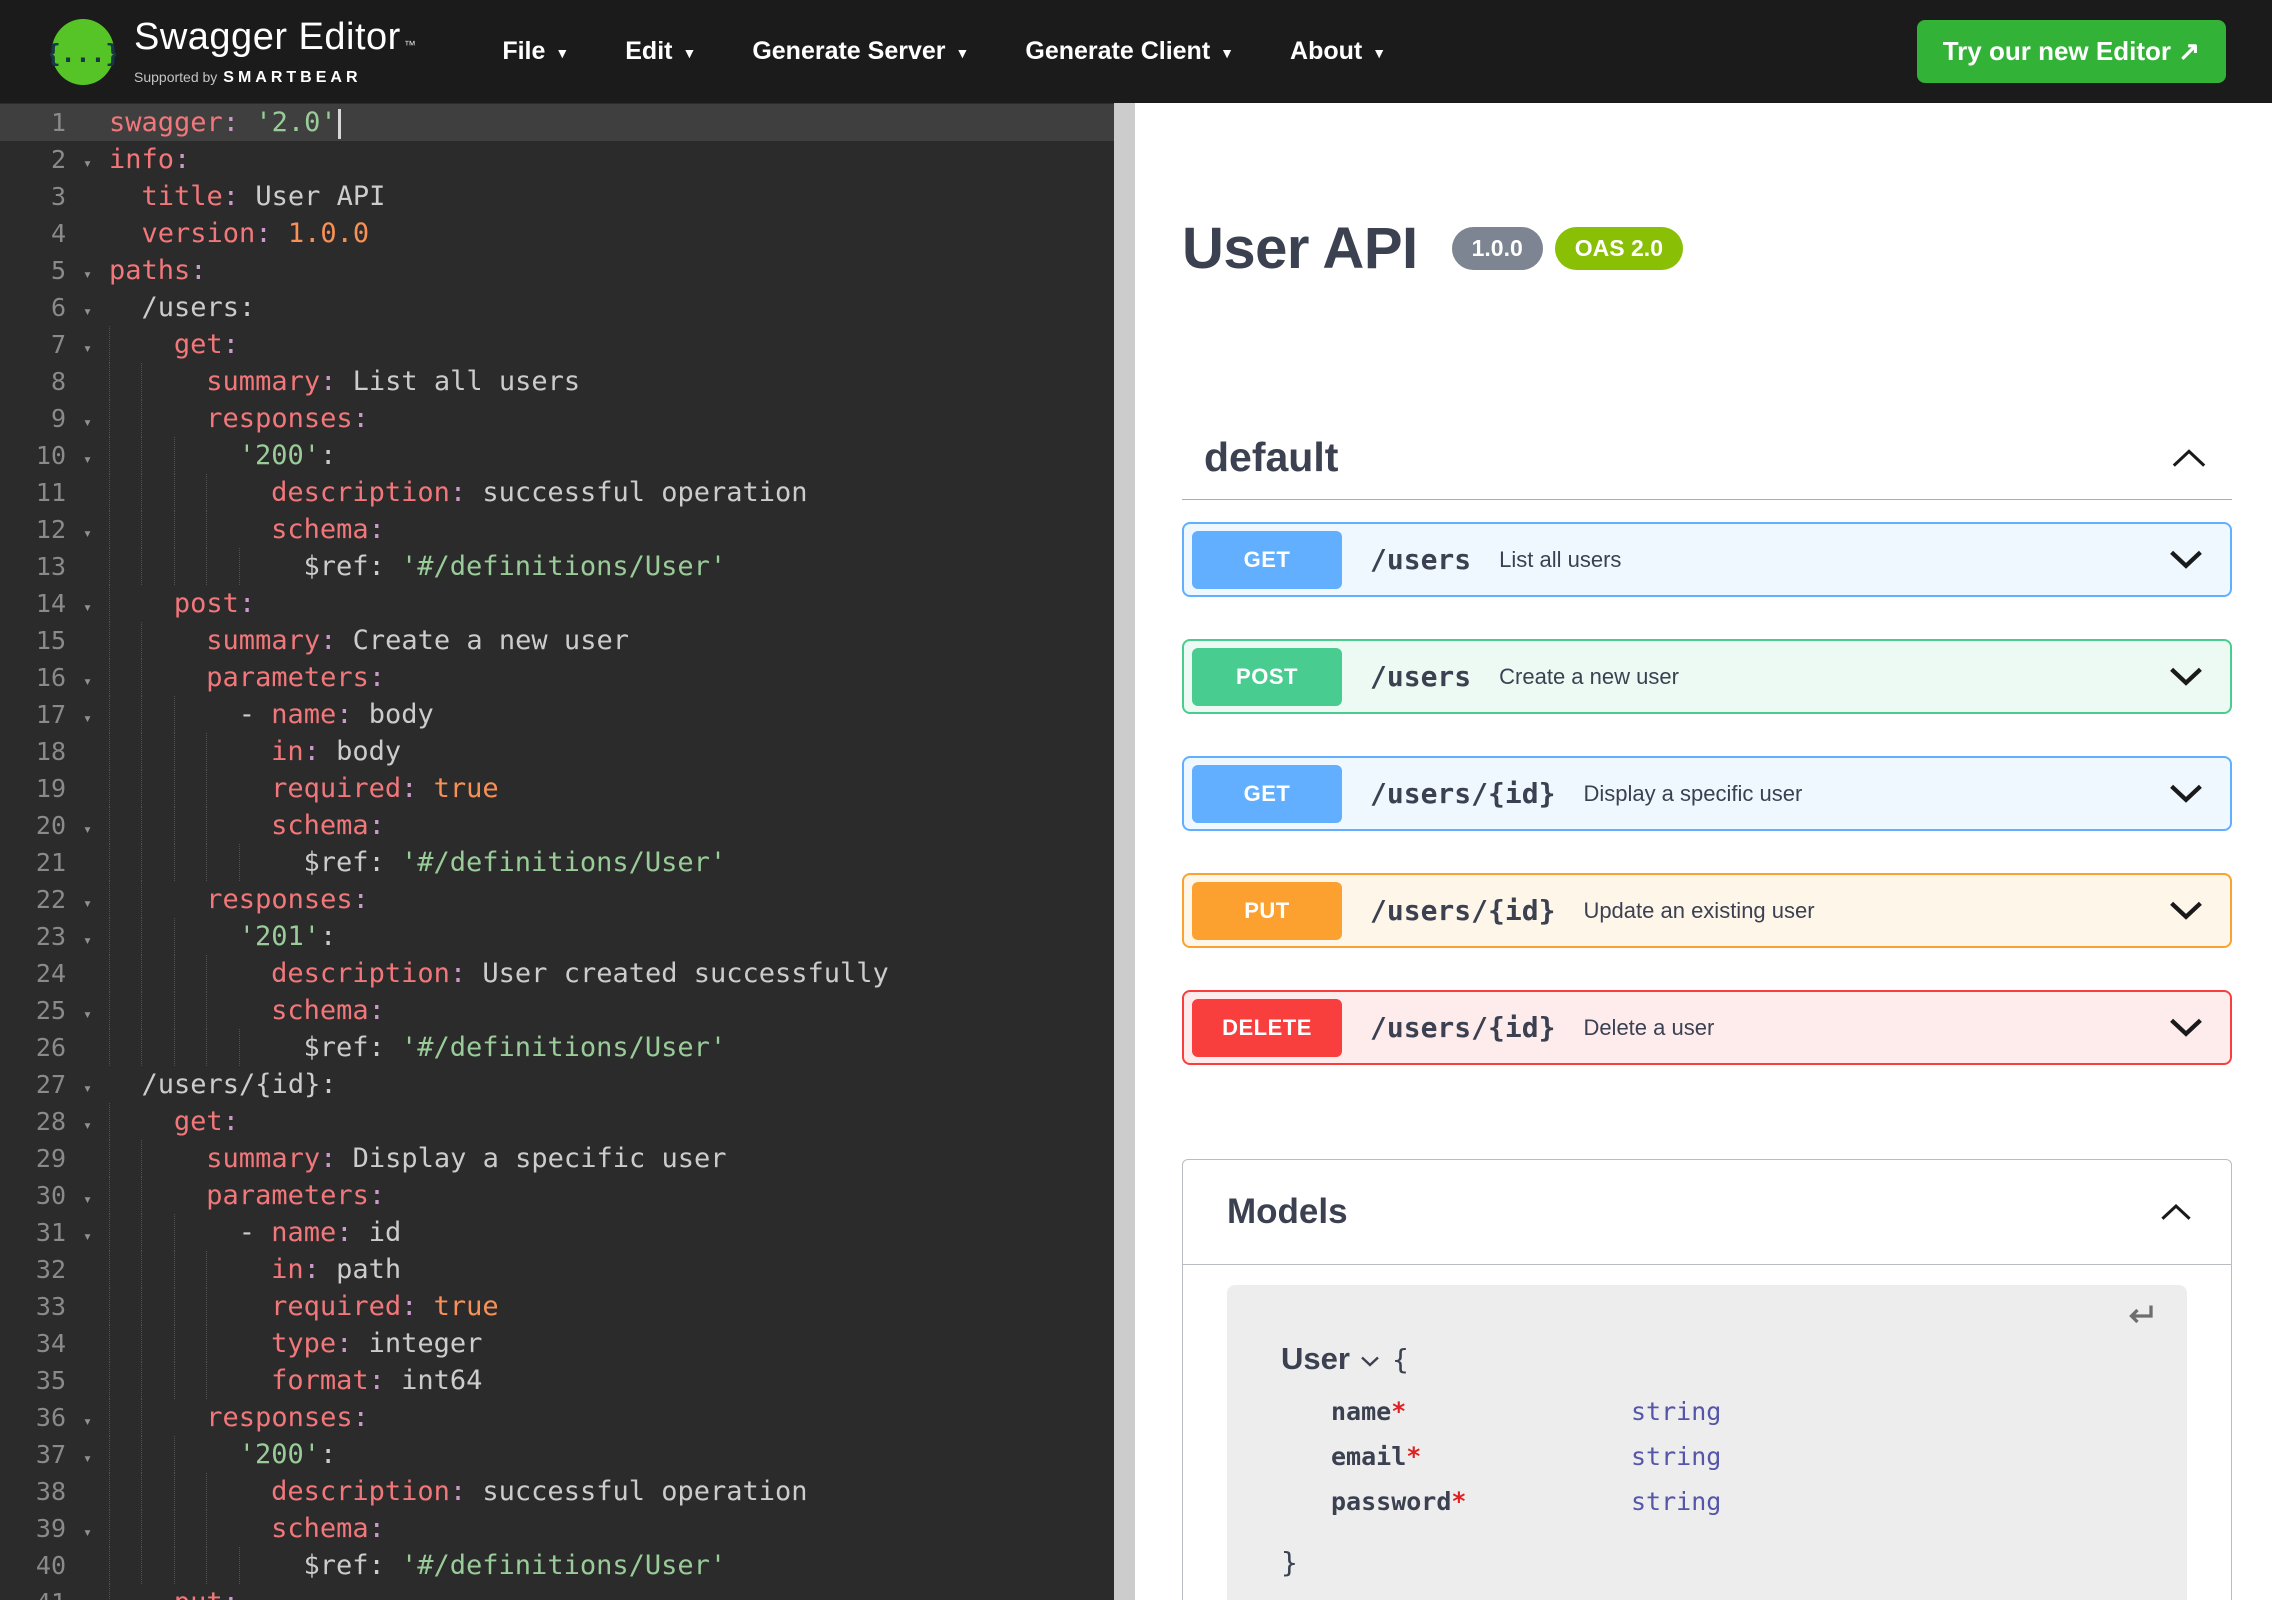 The height and width of the screenshot is (1600, 2272). I want to click on try-new-editor-button: Try our new Editor ↗, so click(2071, 51).